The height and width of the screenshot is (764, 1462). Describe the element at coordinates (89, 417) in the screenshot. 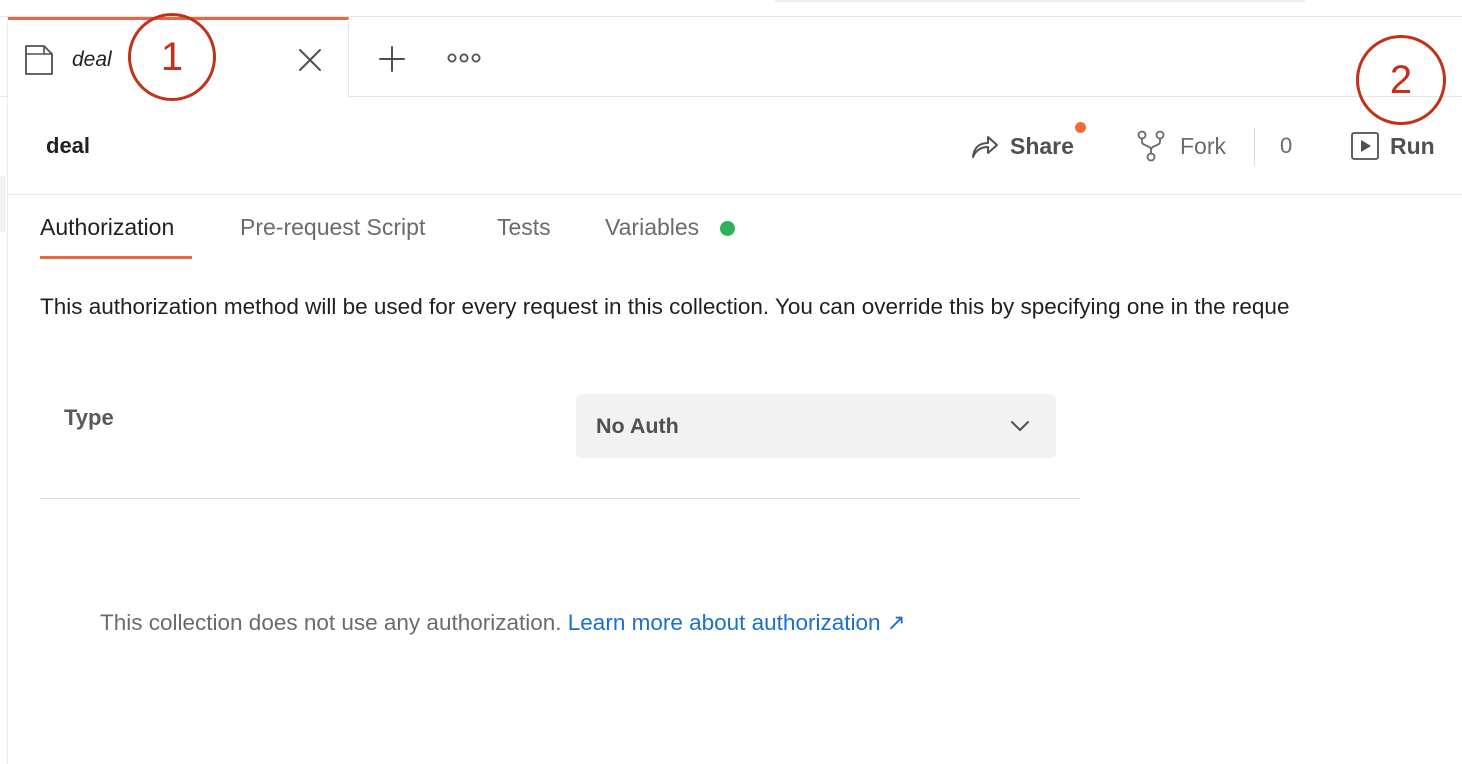

I see `type-label: Type` at that location.